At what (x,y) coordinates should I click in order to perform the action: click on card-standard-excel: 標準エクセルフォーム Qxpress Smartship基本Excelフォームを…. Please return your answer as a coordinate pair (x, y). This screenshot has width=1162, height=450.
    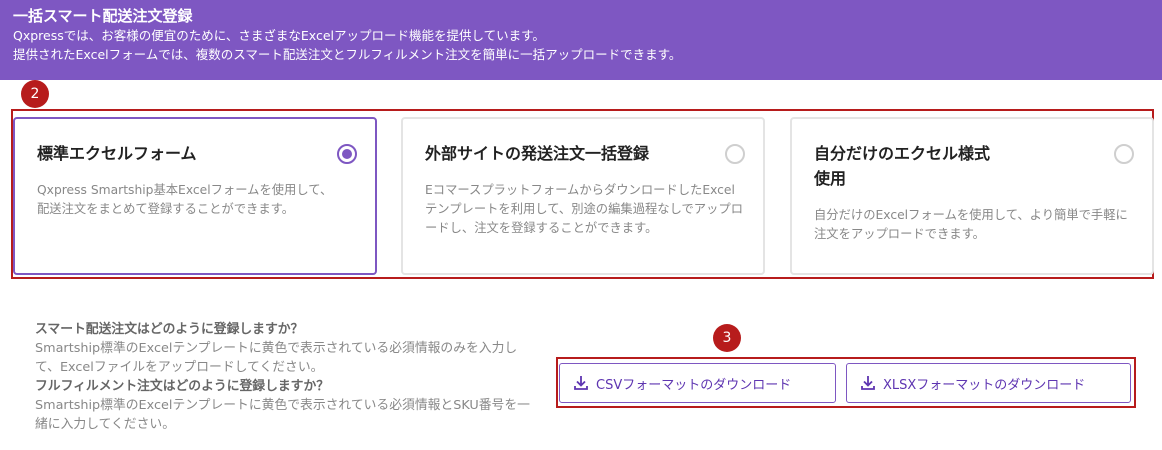
    Looking at the image, I should click on (195, 196).